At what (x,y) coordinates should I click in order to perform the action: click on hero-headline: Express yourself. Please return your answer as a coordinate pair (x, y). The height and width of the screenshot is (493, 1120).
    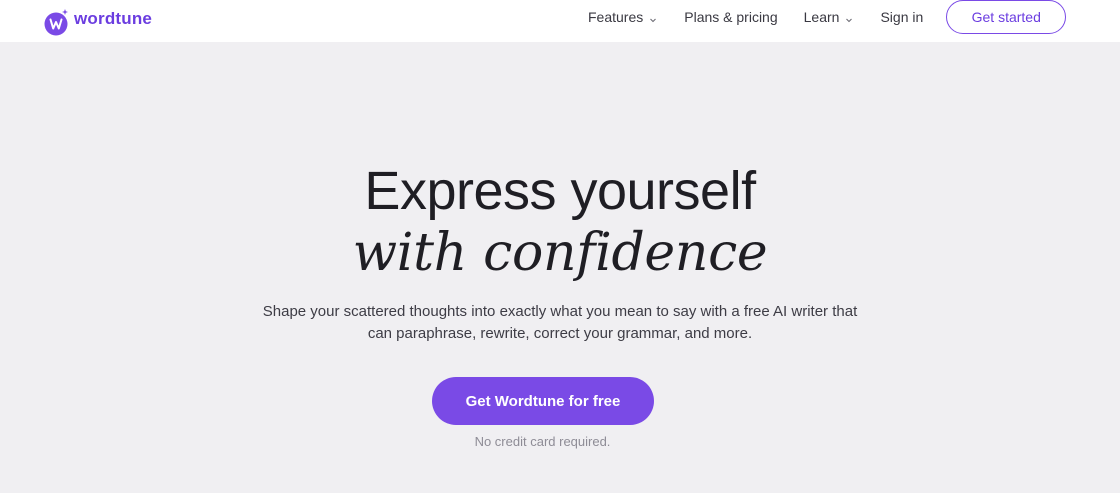
    Looking at the image, I should click on (560, 191).